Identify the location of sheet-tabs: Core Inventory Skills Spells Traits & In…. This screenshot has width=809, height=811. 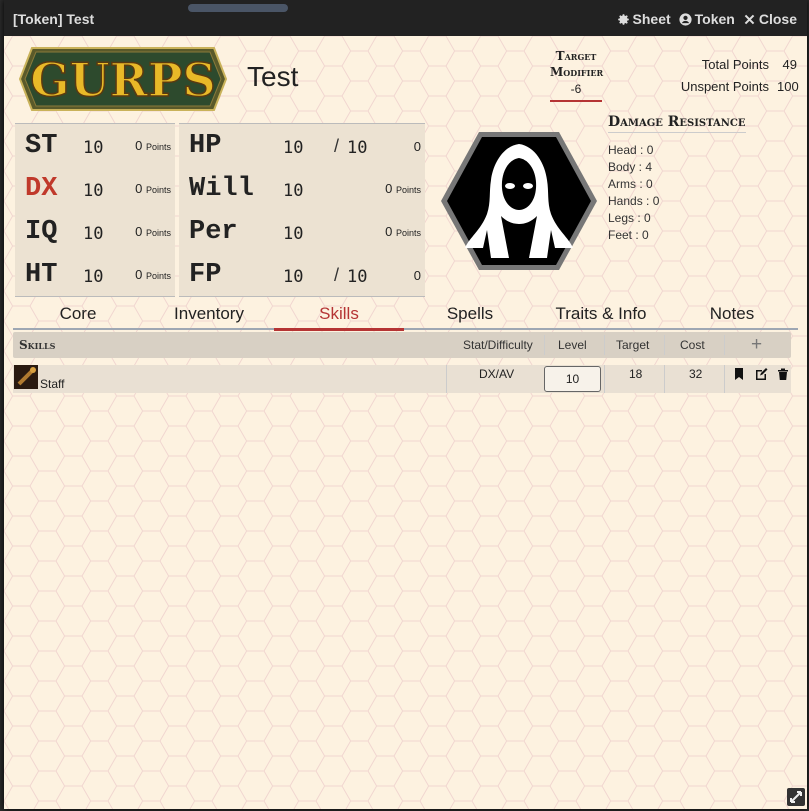
(405, 314).